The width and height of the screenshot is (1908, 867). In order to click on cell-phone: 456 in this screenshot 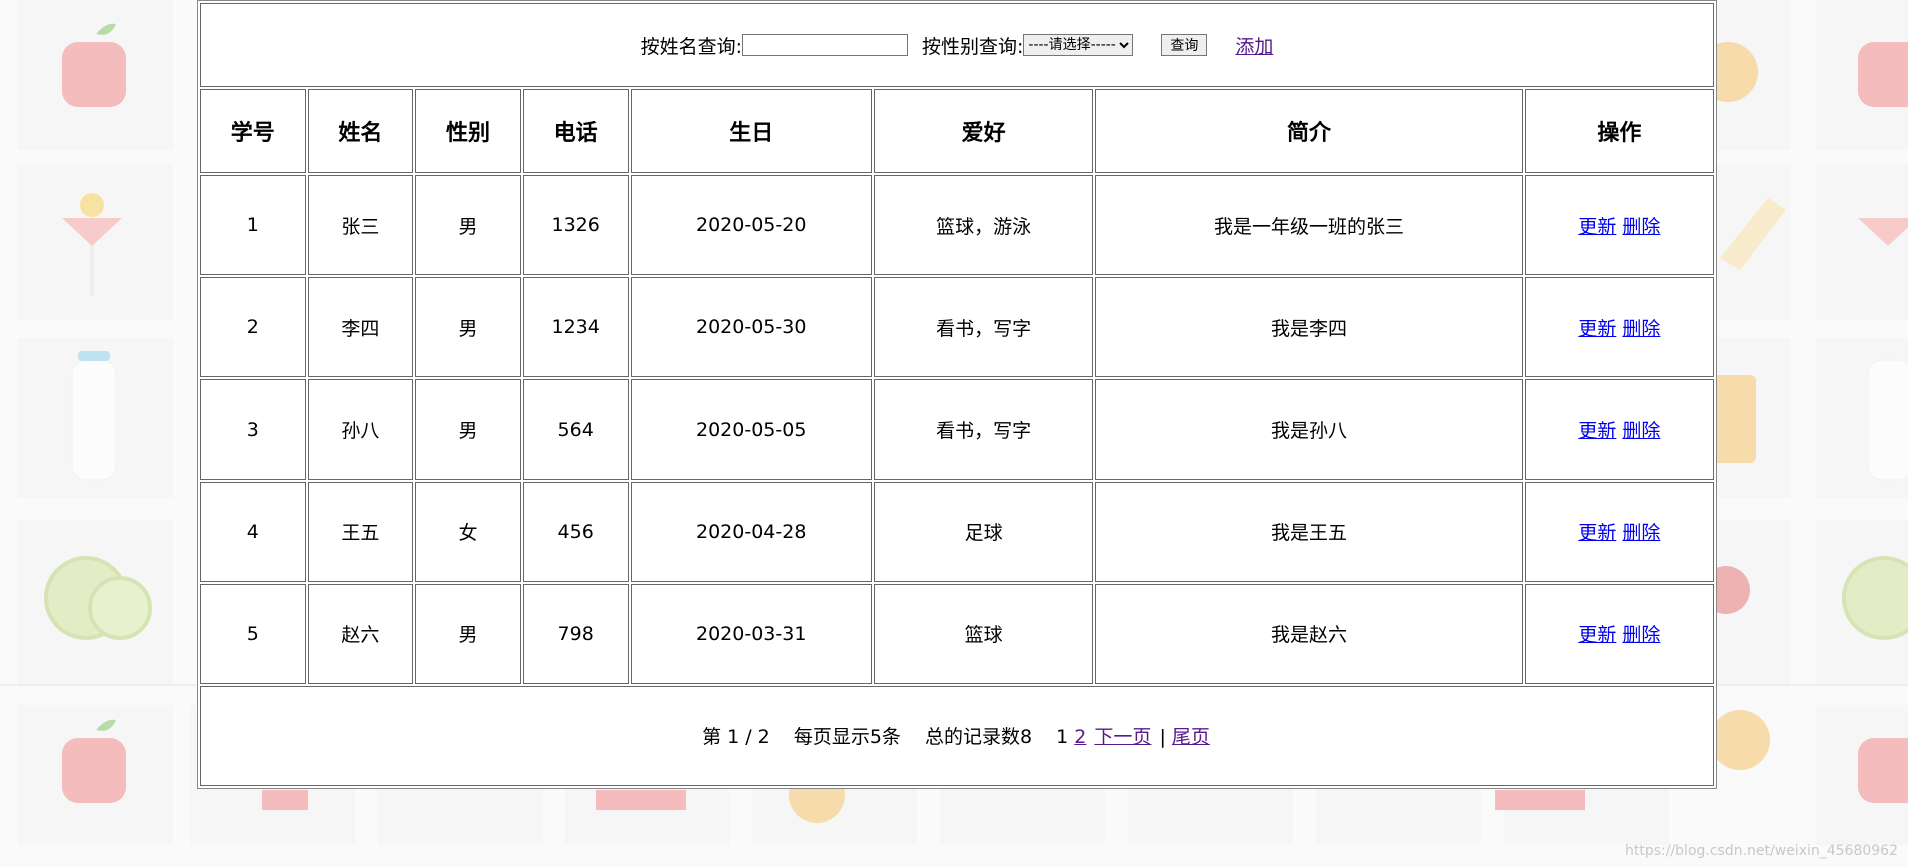, I will do `click(575, 531)`.